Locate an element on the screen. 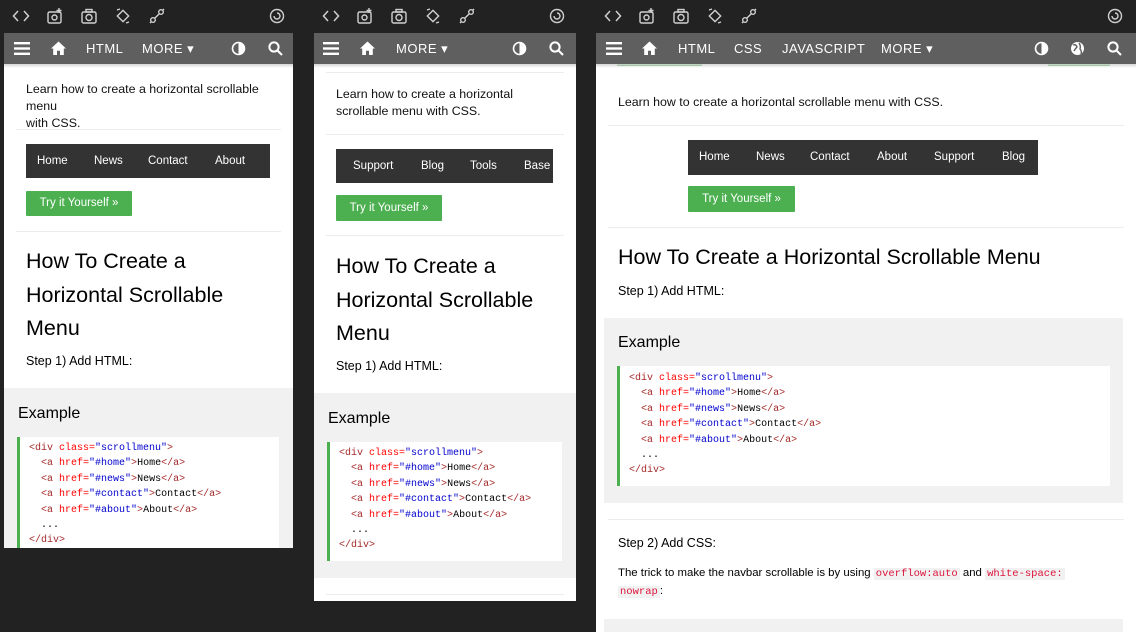 This screenshot has height=632, width=1136. code-token: </div> is located at coordinates (47, 541).